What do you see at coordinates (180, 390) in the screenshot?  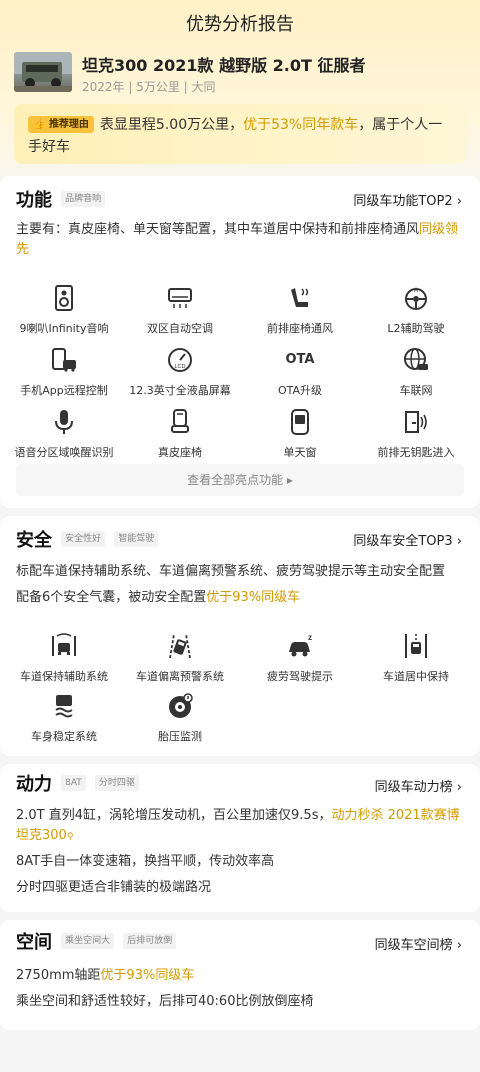 I see `feature-label: 12.3英寸全液晶屏幕` at bounding box center [180, 390].